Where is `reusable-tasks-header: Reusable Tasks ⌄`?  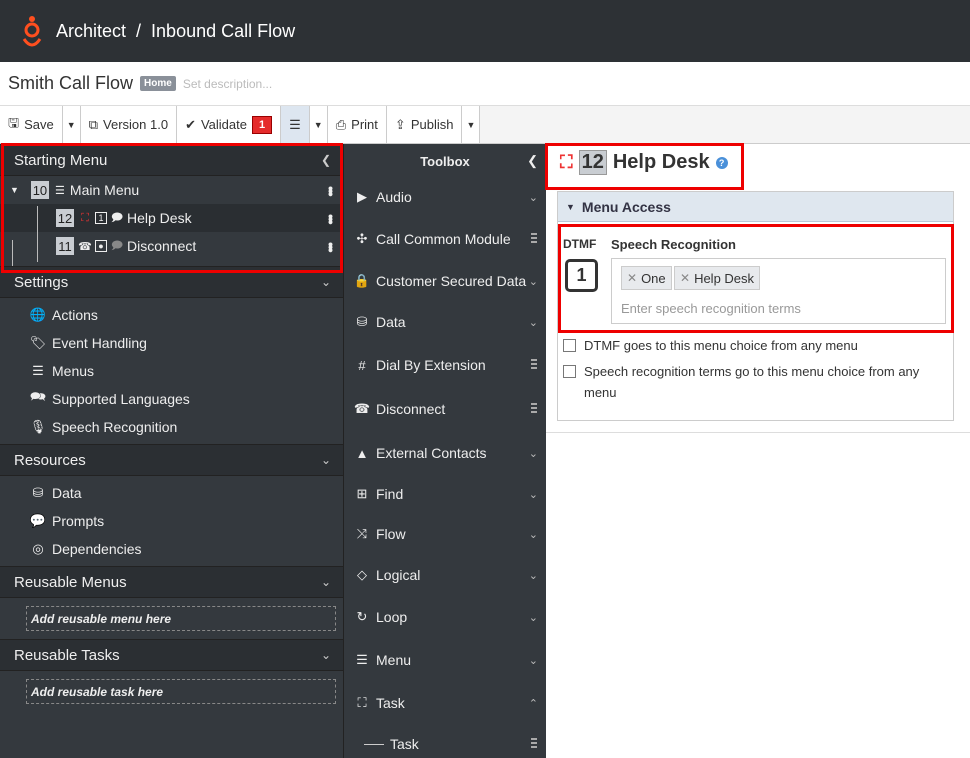
reusable-tasks-header: Reusable Tasks ⌄ is located at coordinates (171, 655).